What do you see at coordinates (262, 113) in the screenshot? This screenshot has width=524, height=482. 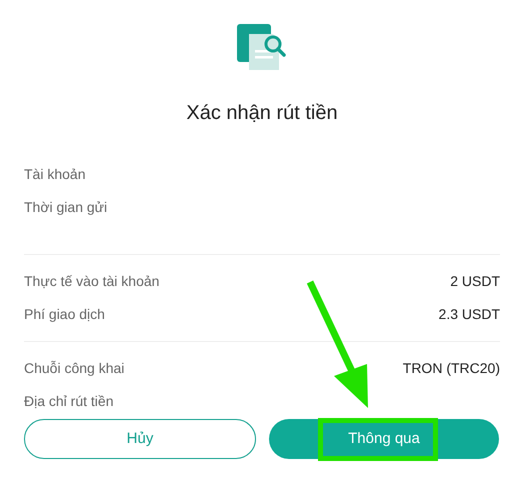 I see `dialog-title: Xác nhận rút tiền` at bounding box center [262, 113].